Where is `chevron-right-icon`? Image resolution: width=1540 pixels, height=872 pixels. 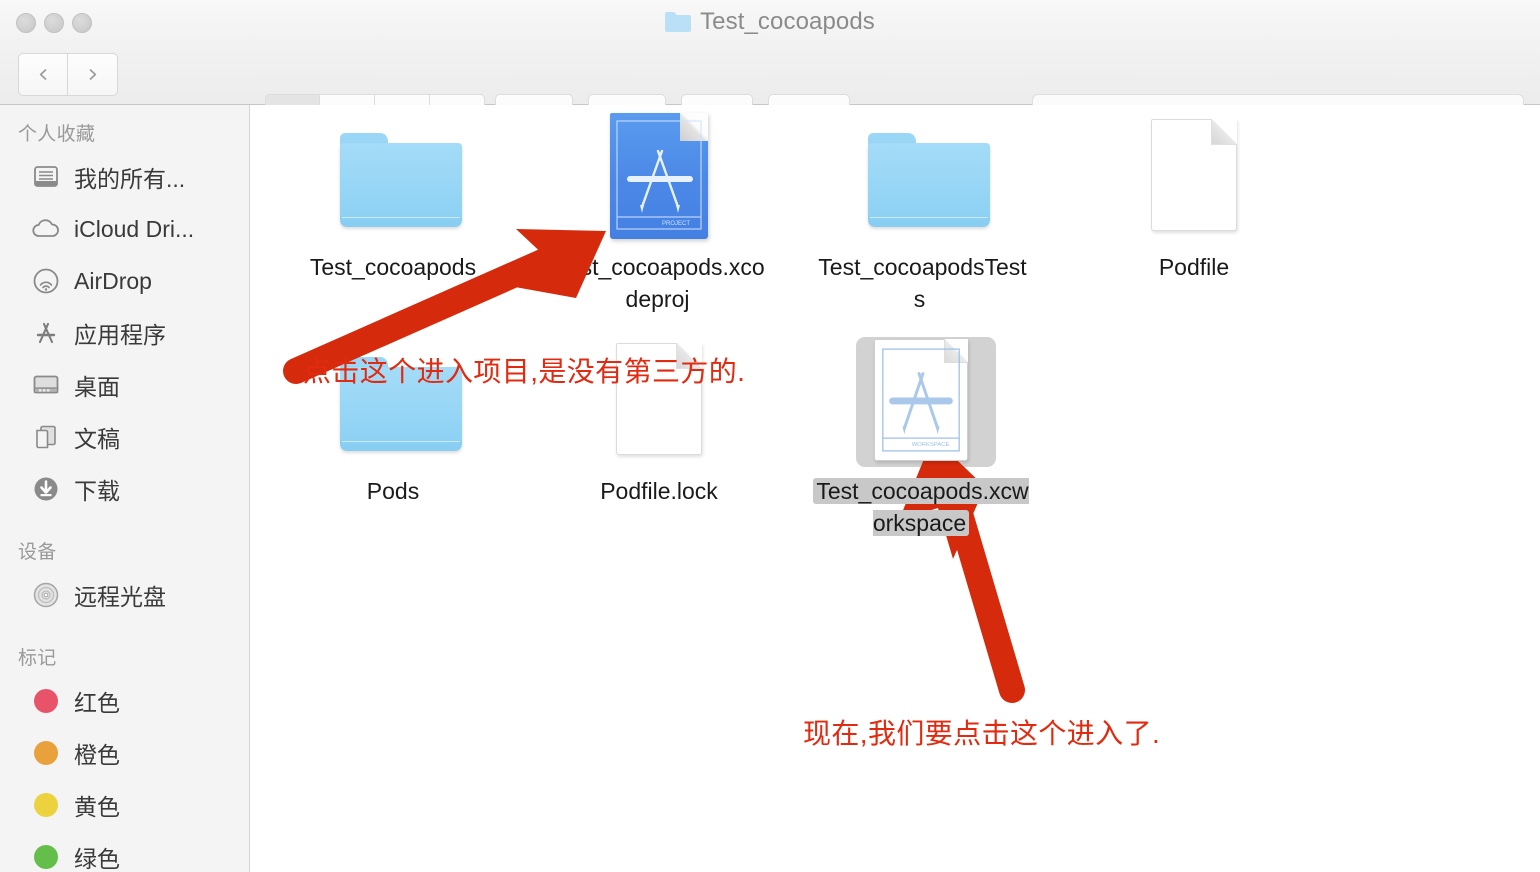 chevron-right-icon is located at coordinates (93, 74).